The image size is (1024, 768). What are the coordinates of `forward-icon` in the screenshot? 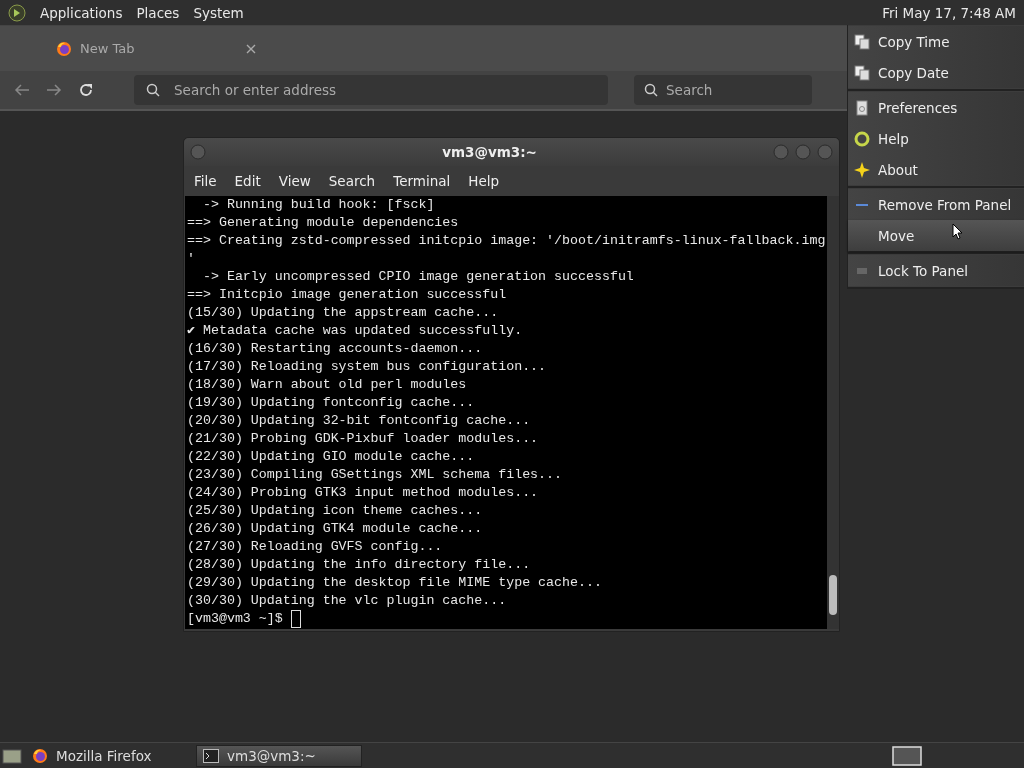 It's located at (54, 90).